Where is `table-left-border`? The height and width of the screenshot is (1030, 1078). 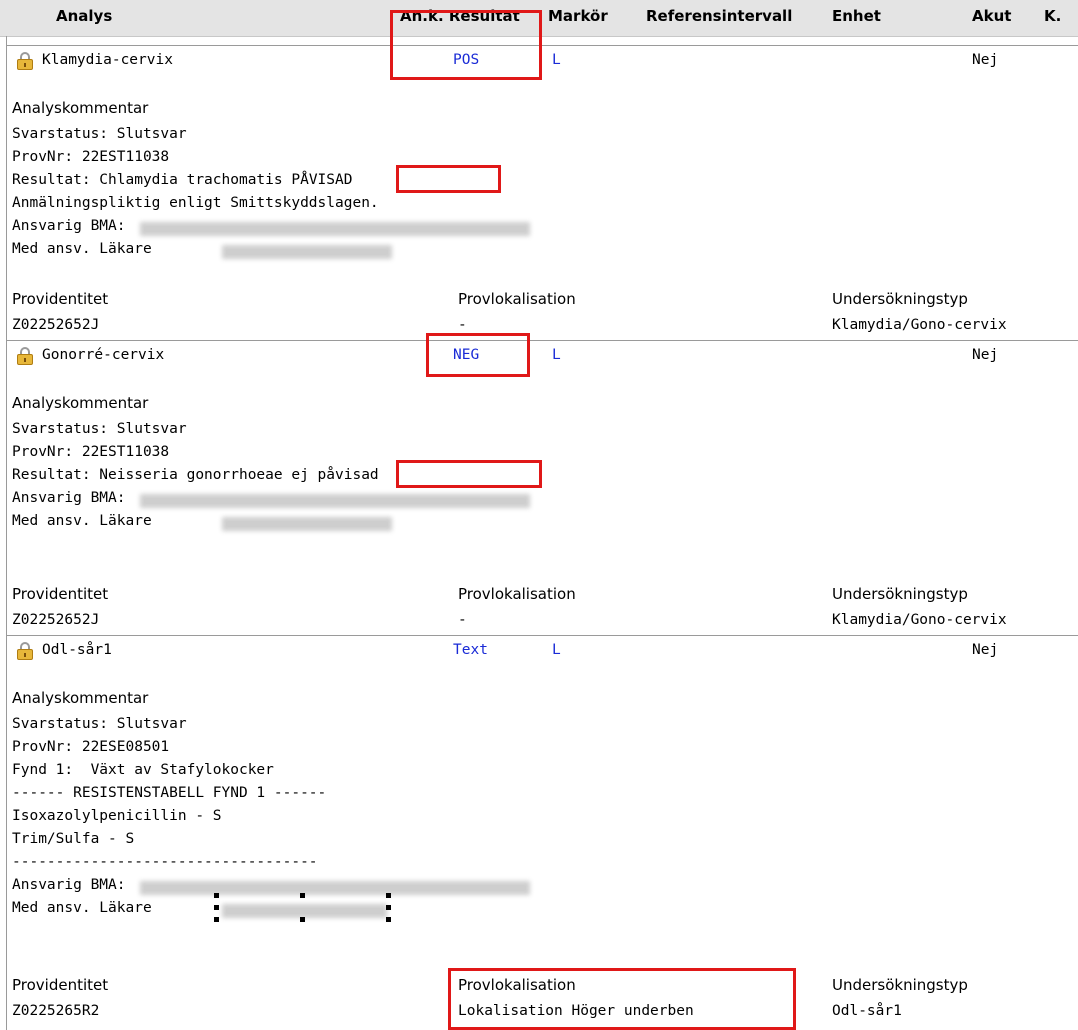
table-left-border is located at coordinates (6, 533).